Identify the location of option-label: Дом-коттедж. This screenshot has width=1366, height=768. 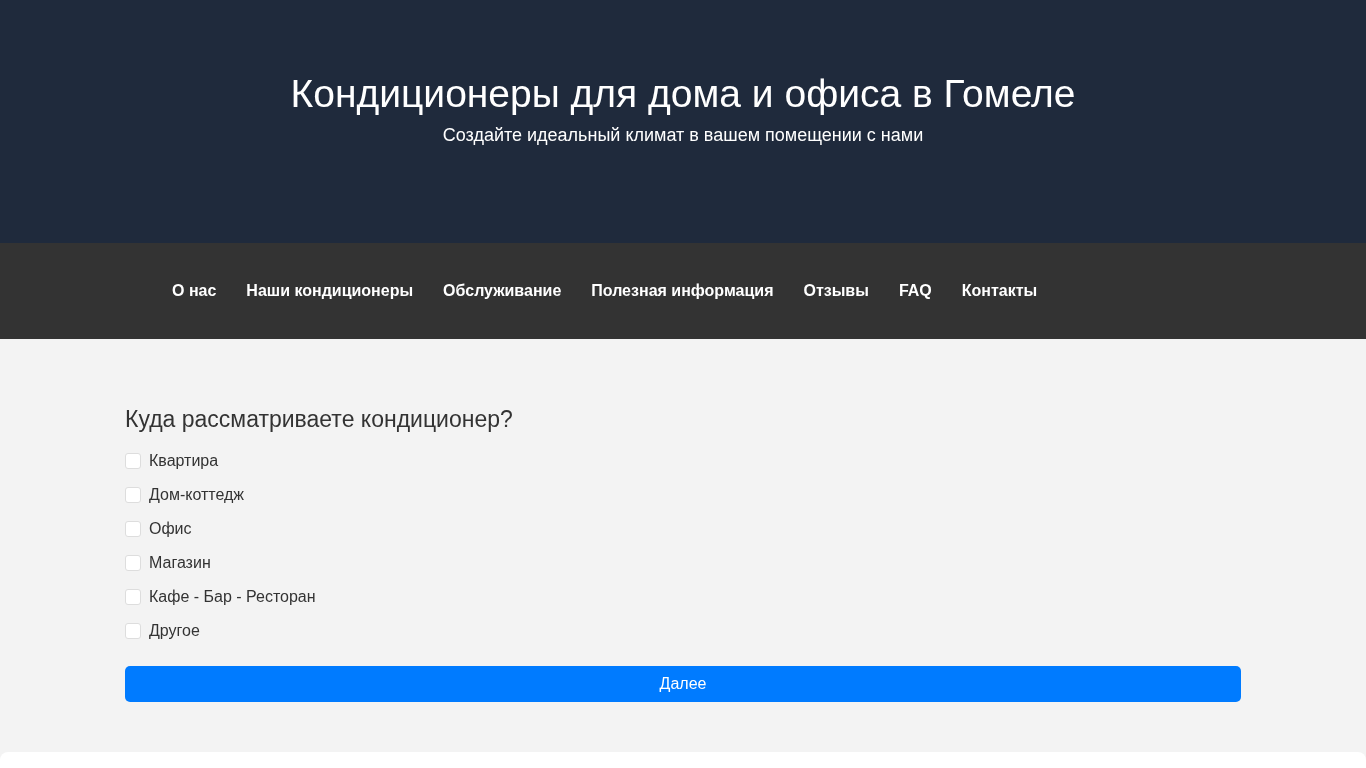
(197, 495).